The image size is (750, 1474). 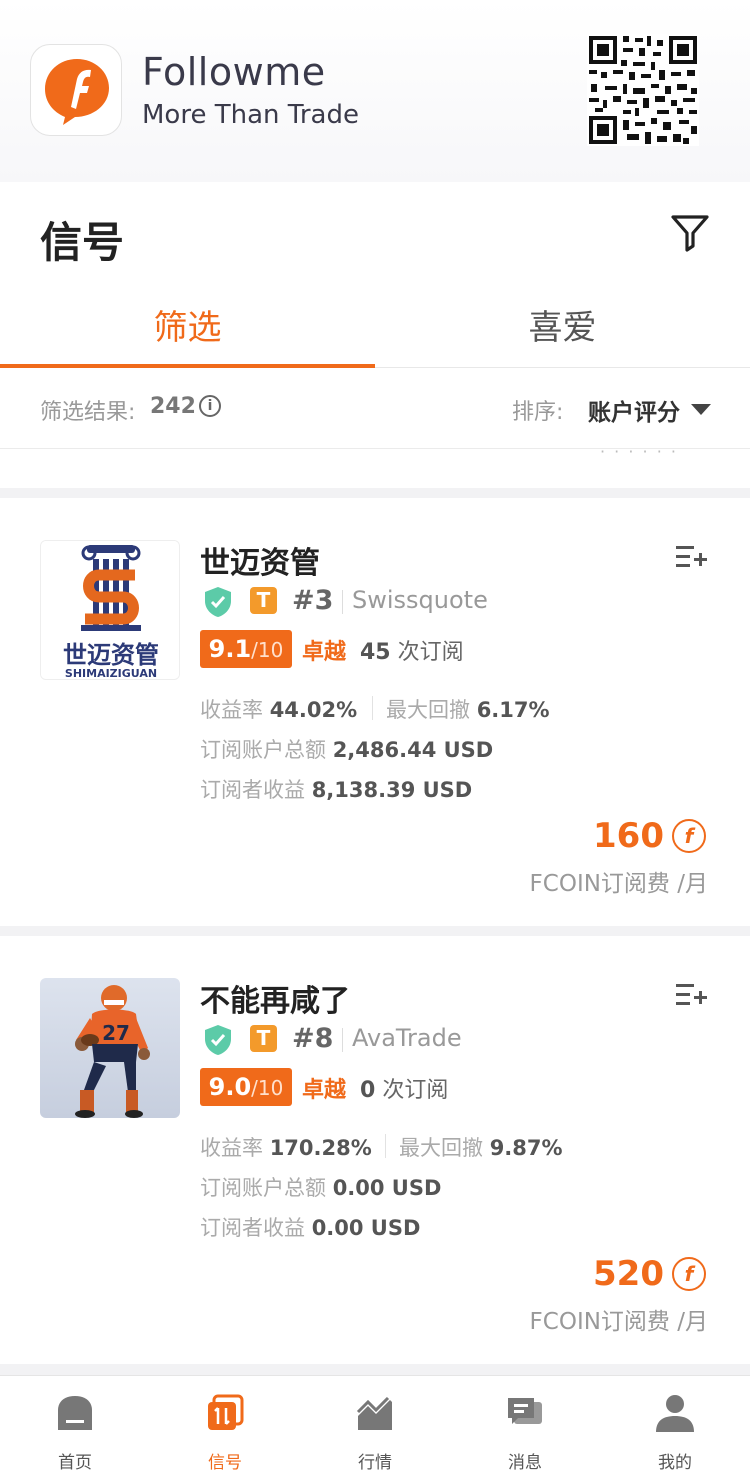 I want to click on tab-filter: 筛选, so click(x=187, y=324).